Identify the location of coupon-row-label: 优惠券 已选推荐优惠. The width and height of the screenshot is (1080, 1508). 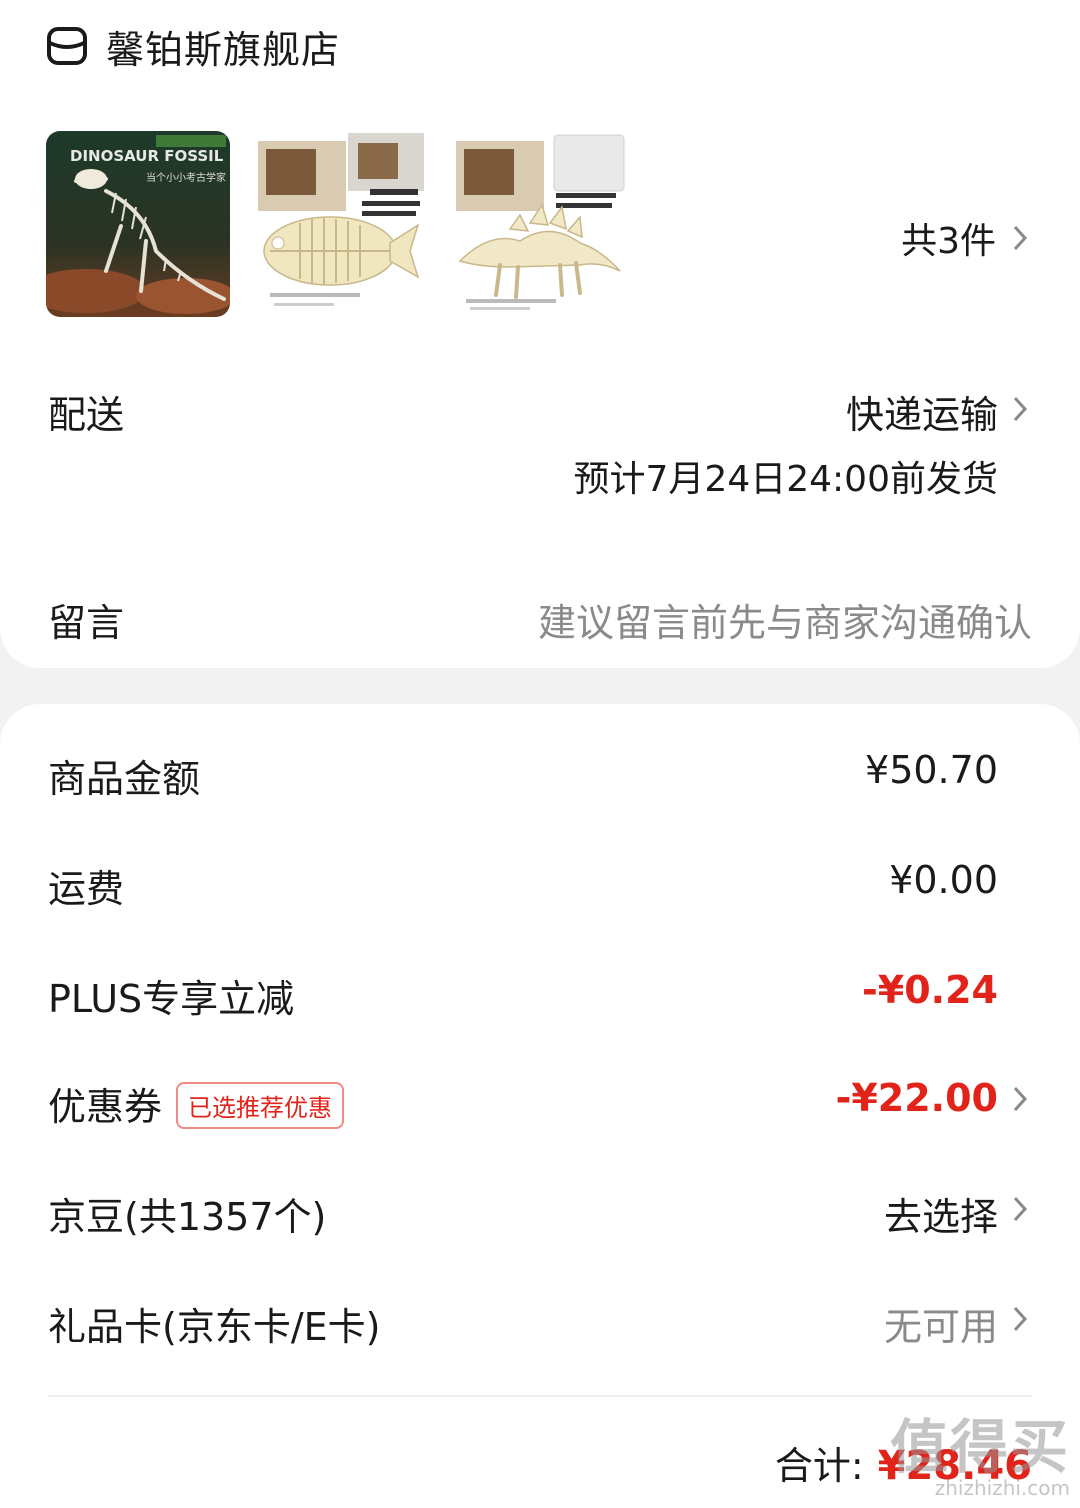
(196, 1104).